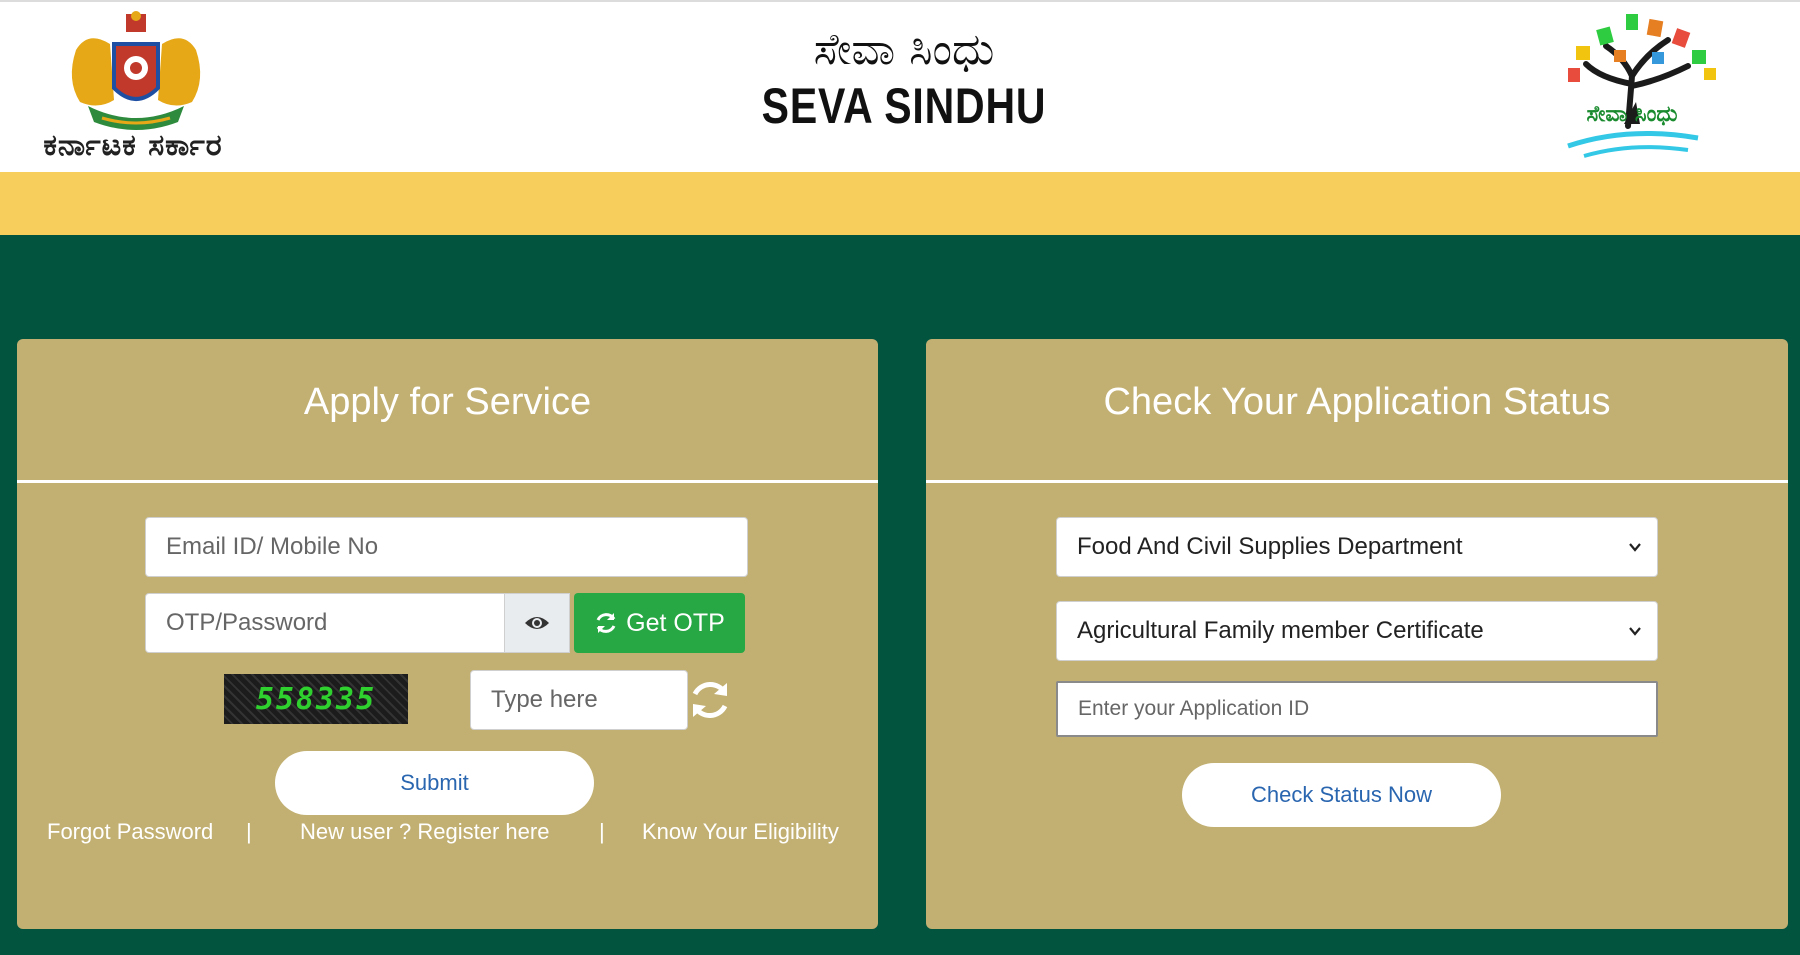  I want to click on service-selected-value: Agricultural Family member Certificate, so click(1280, 630).